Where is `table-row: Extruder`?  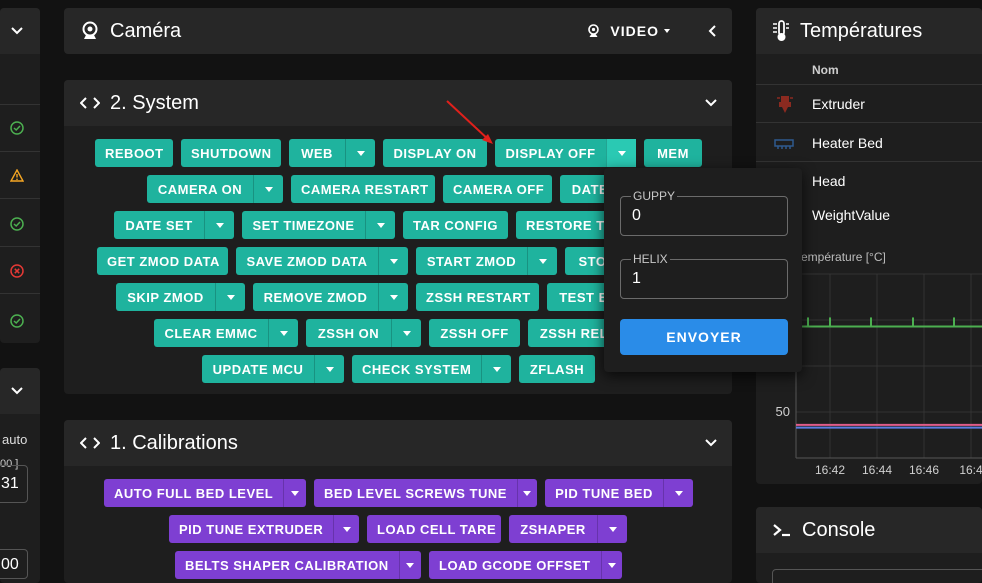 table-row: Extruder is located at coordinates (869, 104).